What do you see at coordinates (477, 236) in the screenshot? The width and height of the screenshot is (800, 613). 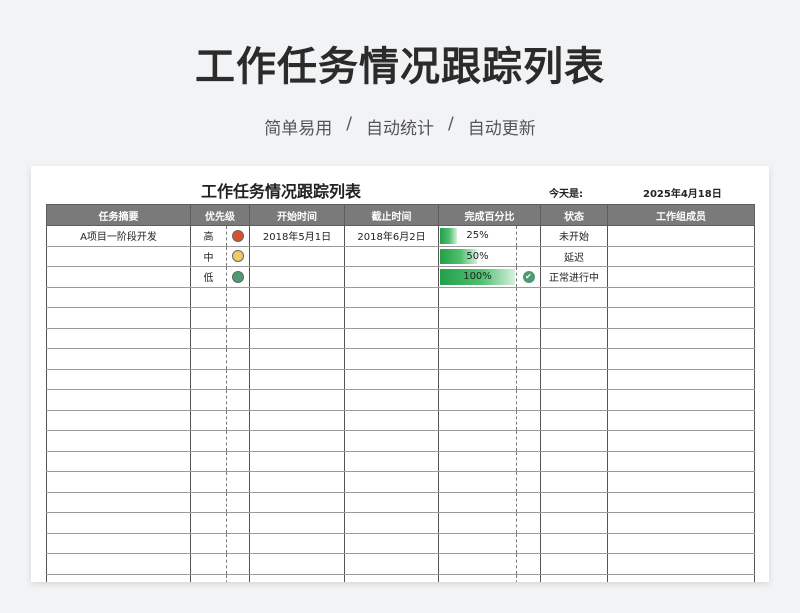 I see `percent-cell: 25%` at bounding box center [477, 236].